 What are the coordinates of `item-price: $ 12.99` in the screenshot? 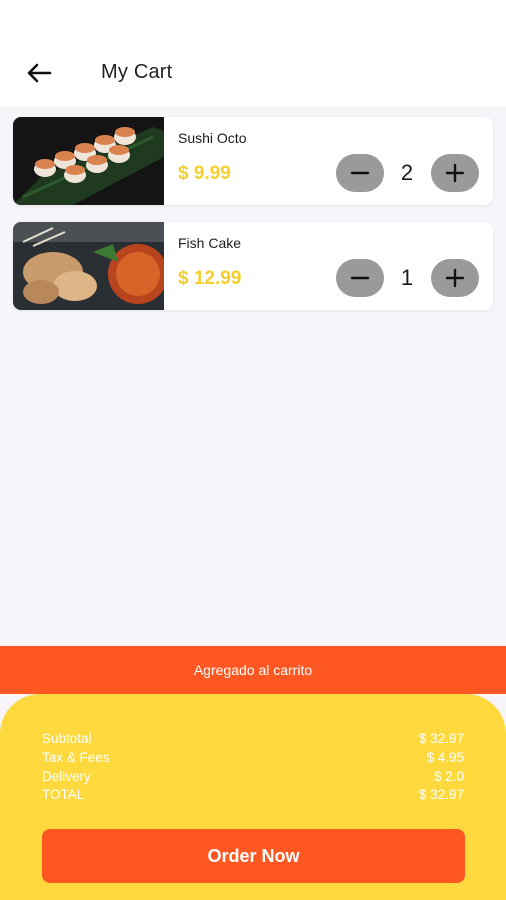 It's located at (210, 278).